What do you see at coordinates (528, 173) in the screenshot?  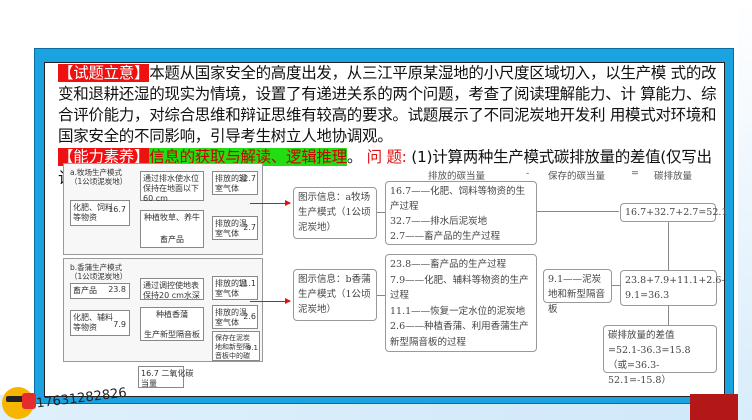 I see `header-minus: -` at bounding box center [528, 173].